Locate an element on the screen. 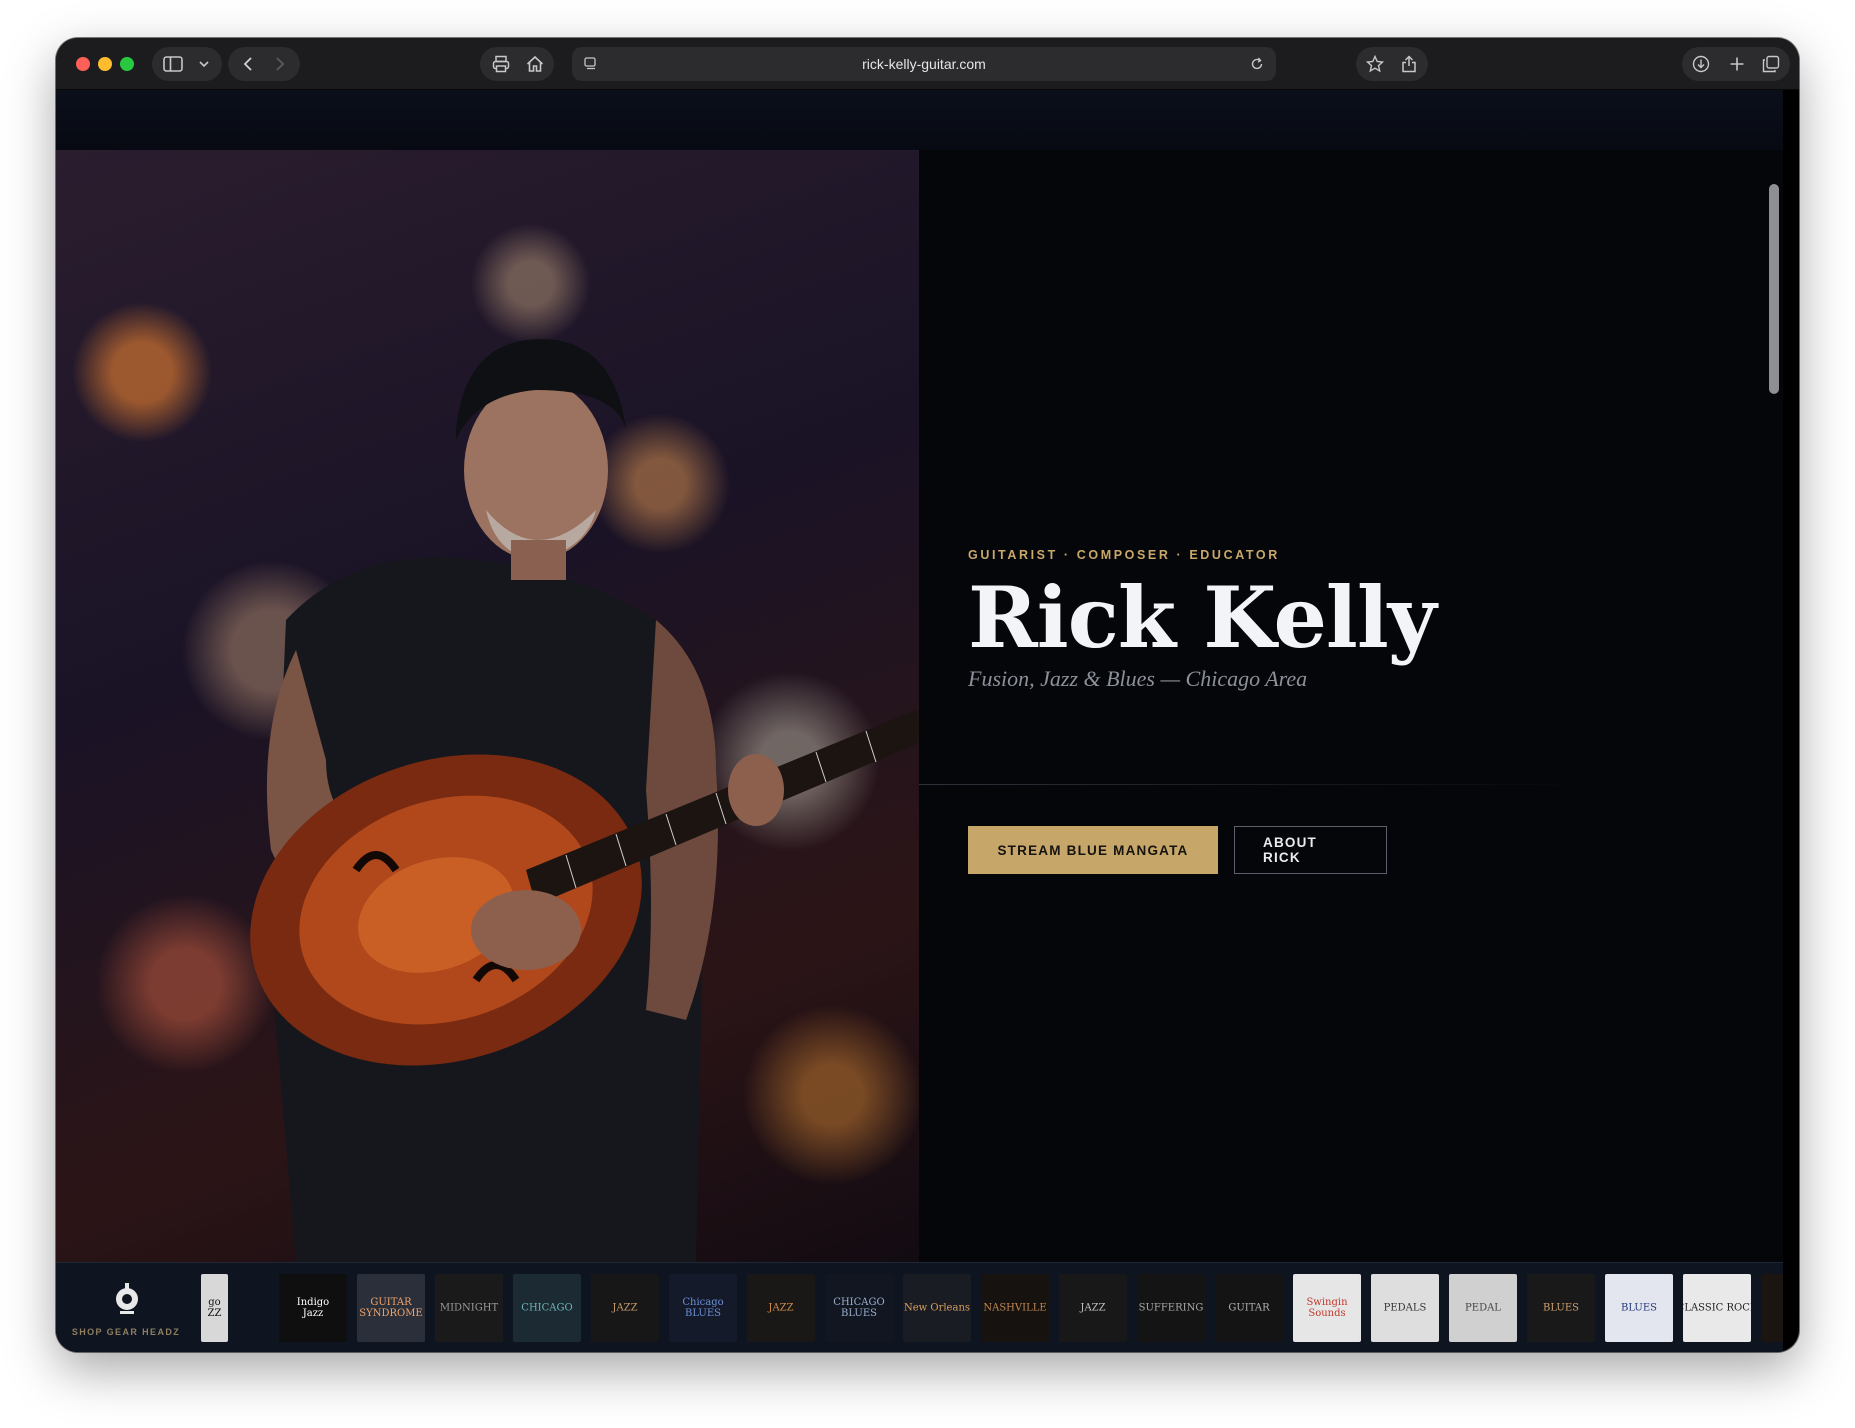 Image resolution: width=1855 pixels, height=1428 pixels. shop-gear-headz-link: SHOP GEAR HEADZ is located at coordinates (126, 1307).